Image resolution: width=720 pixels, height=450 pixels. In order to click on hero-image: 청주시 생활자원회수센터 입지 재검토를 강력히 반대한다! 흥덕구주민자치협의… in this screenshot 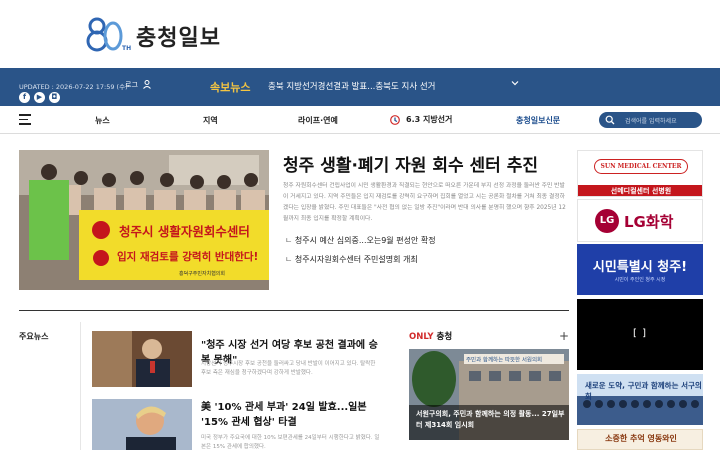, I will do `click(144, 220)`.